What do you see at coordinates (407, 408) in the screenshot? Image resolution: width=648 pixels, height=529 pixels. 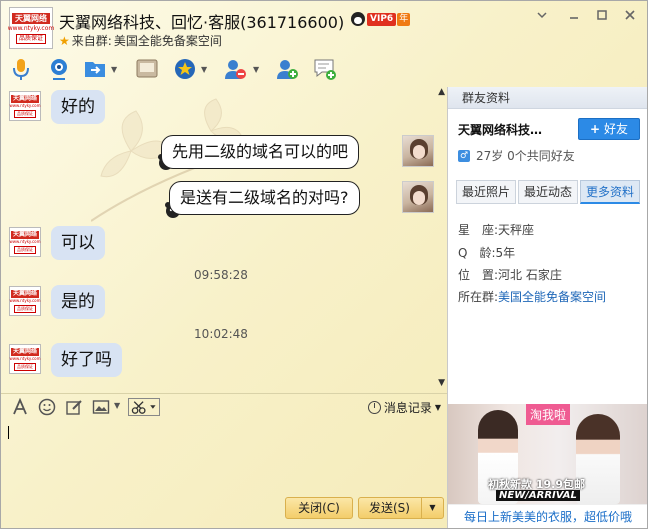 I see `message-history-label: 消息记录` at bounding box center [407, 408].